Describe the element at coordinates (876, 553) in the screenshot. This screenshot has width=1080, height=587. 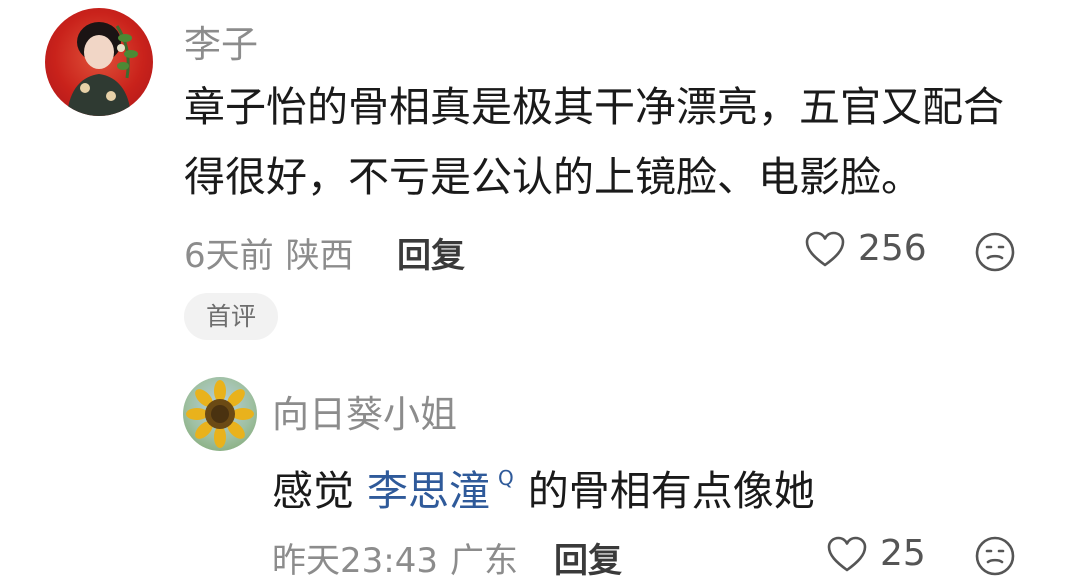
I see `reply-like-button: 25` at that location.